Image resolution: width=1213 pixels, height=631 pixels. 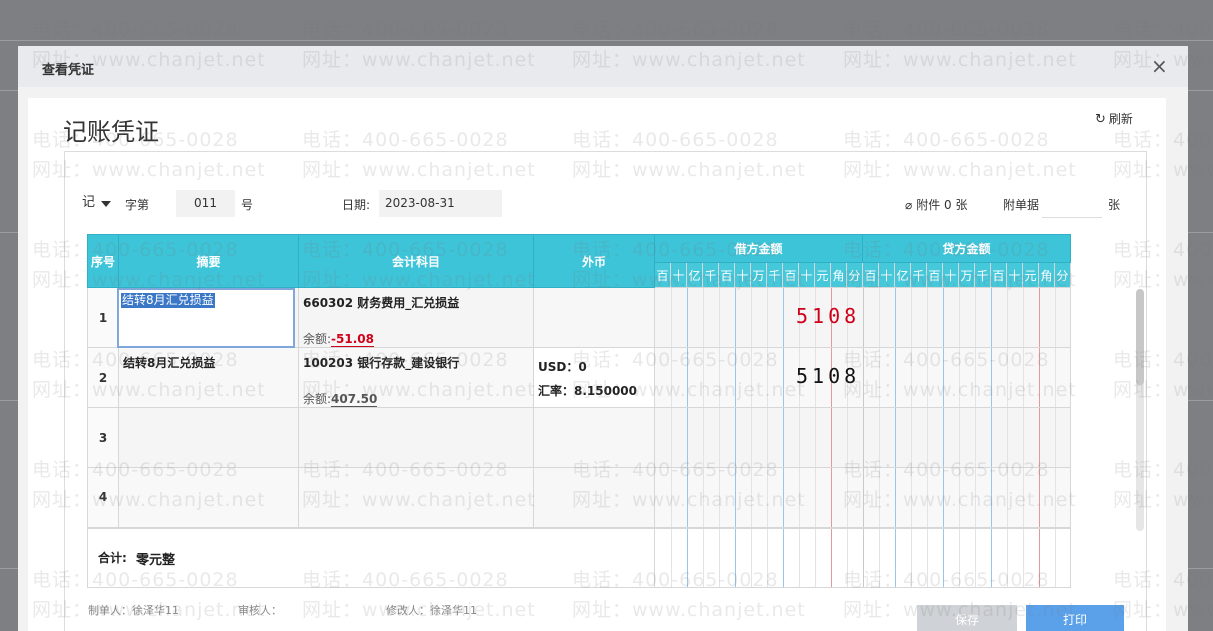 I want to click on attach-docs-input, so click(x=1072, y=205).